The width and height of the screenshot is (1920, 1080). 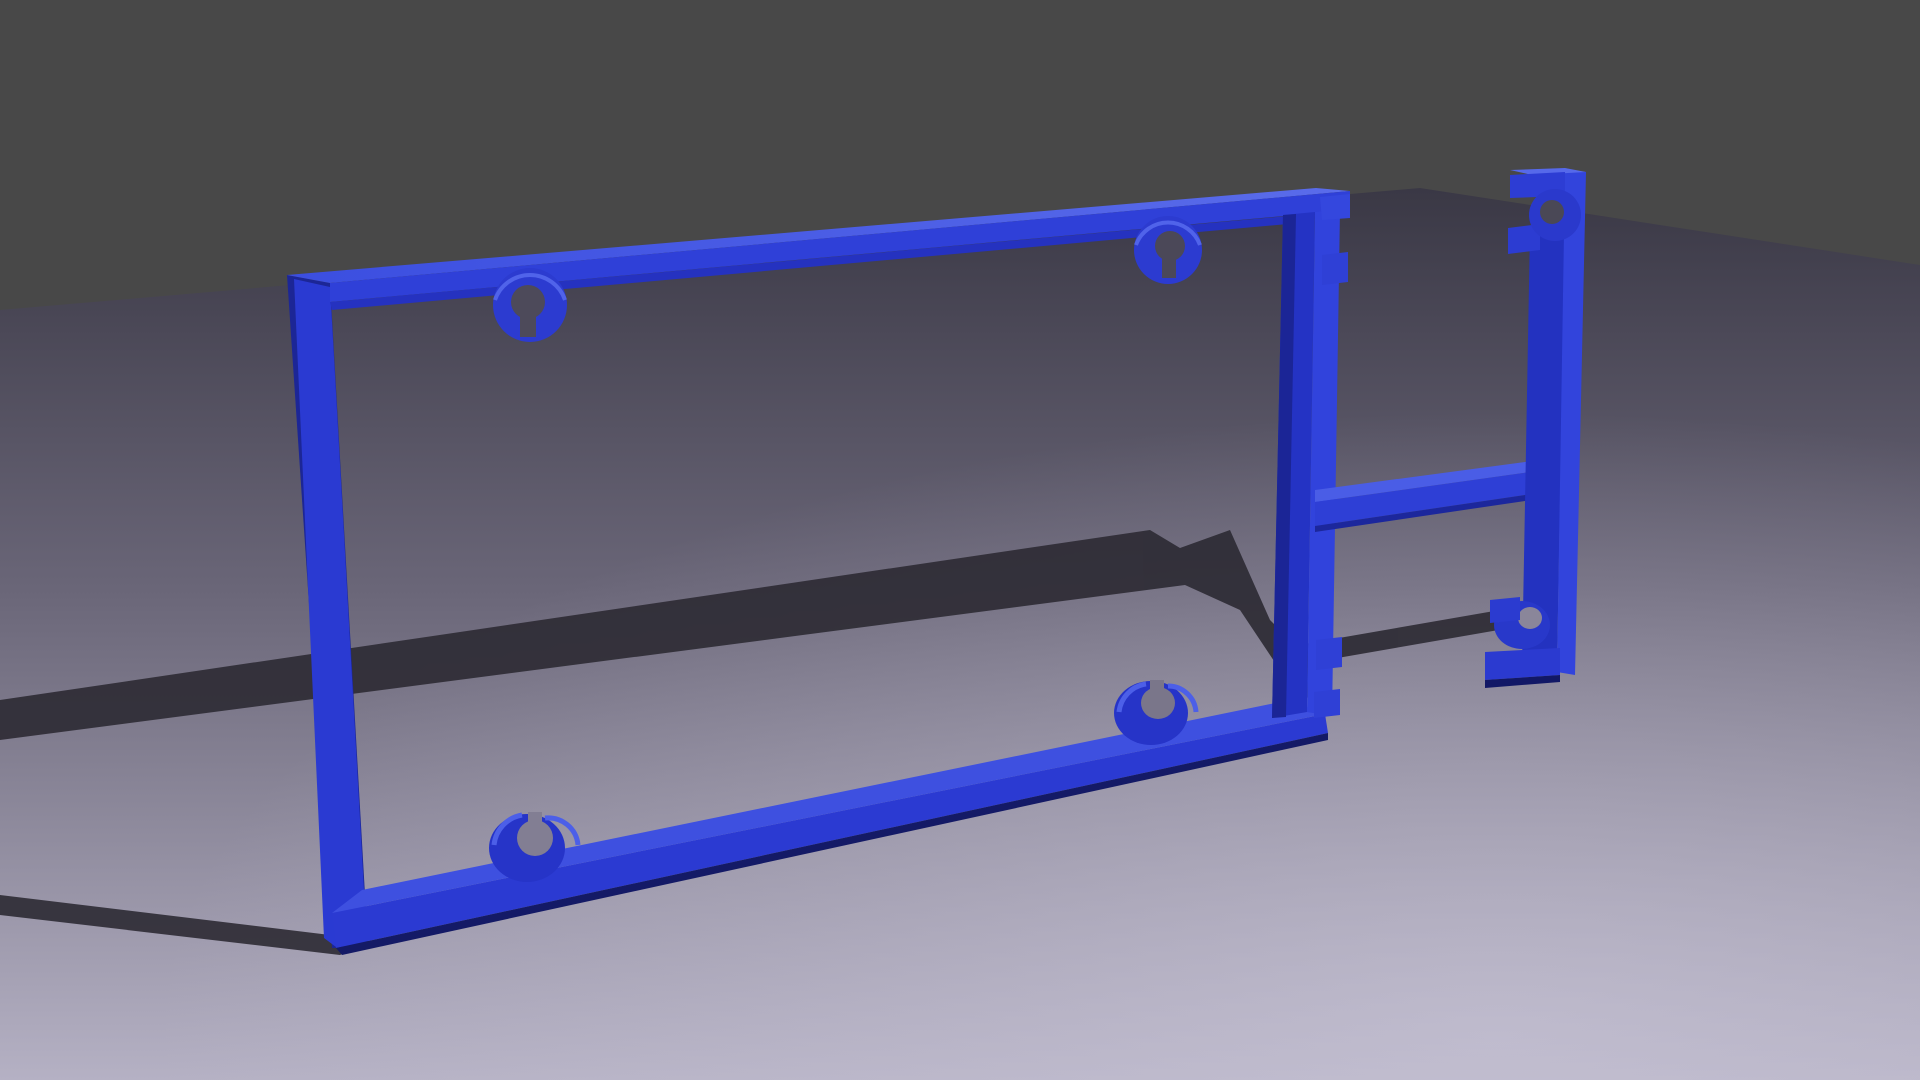 What do you see at coordinates (1522, 664) in the screenshot?
I see `side-rail-foot` at bounding box center [1522, 664].